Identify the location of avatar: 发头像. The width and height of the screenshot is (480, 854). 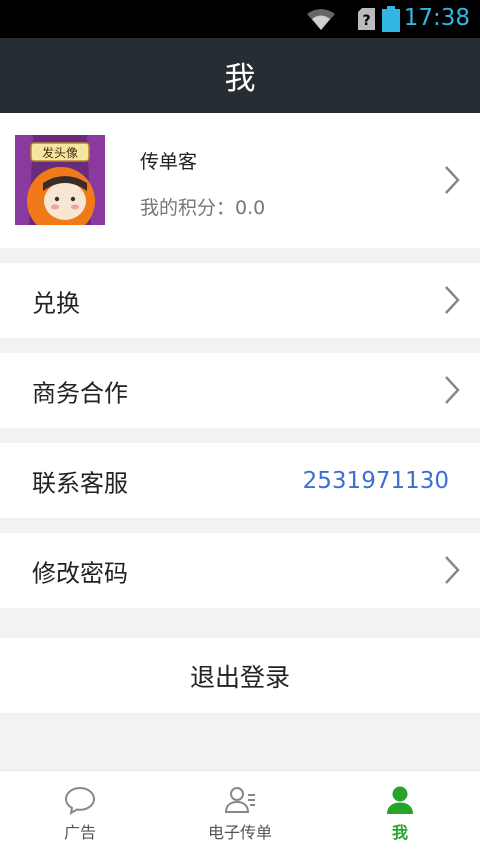
(60, 180).